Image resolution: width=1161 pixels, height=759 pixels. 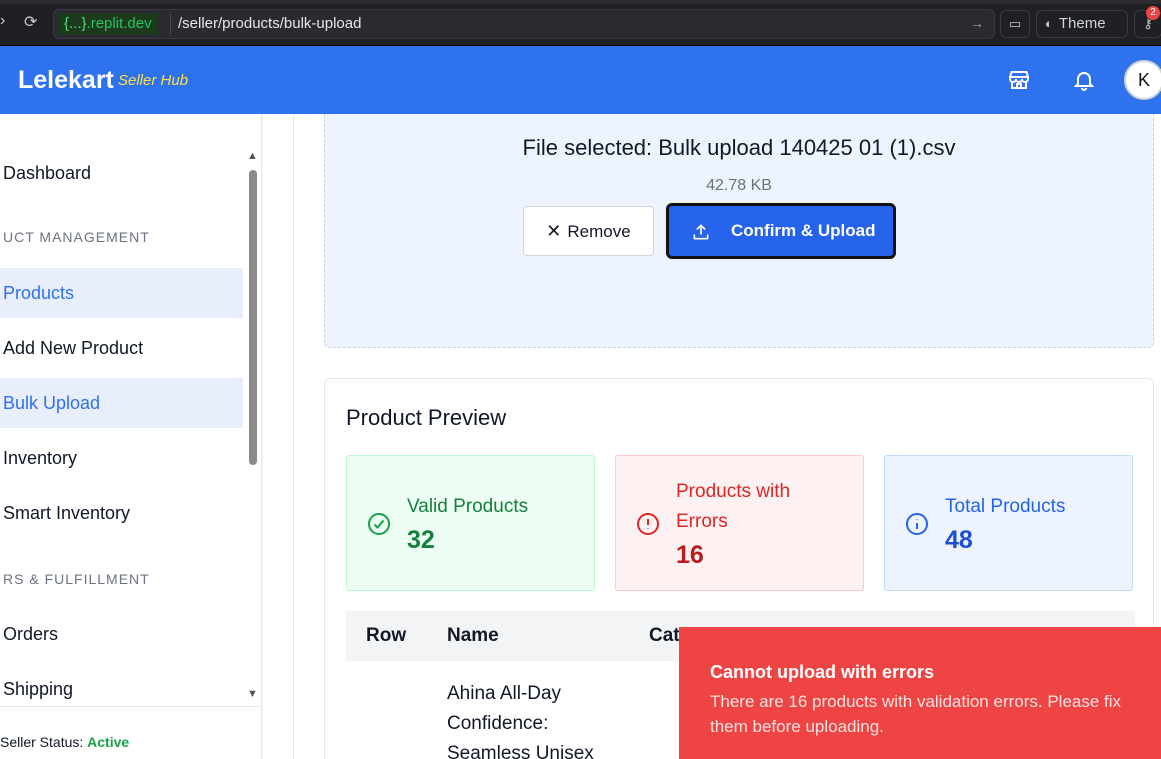 What do you see at coordinates (379, 524) in the screenshot?
I see `check-circle-icon` at bounding box center [379, 524].